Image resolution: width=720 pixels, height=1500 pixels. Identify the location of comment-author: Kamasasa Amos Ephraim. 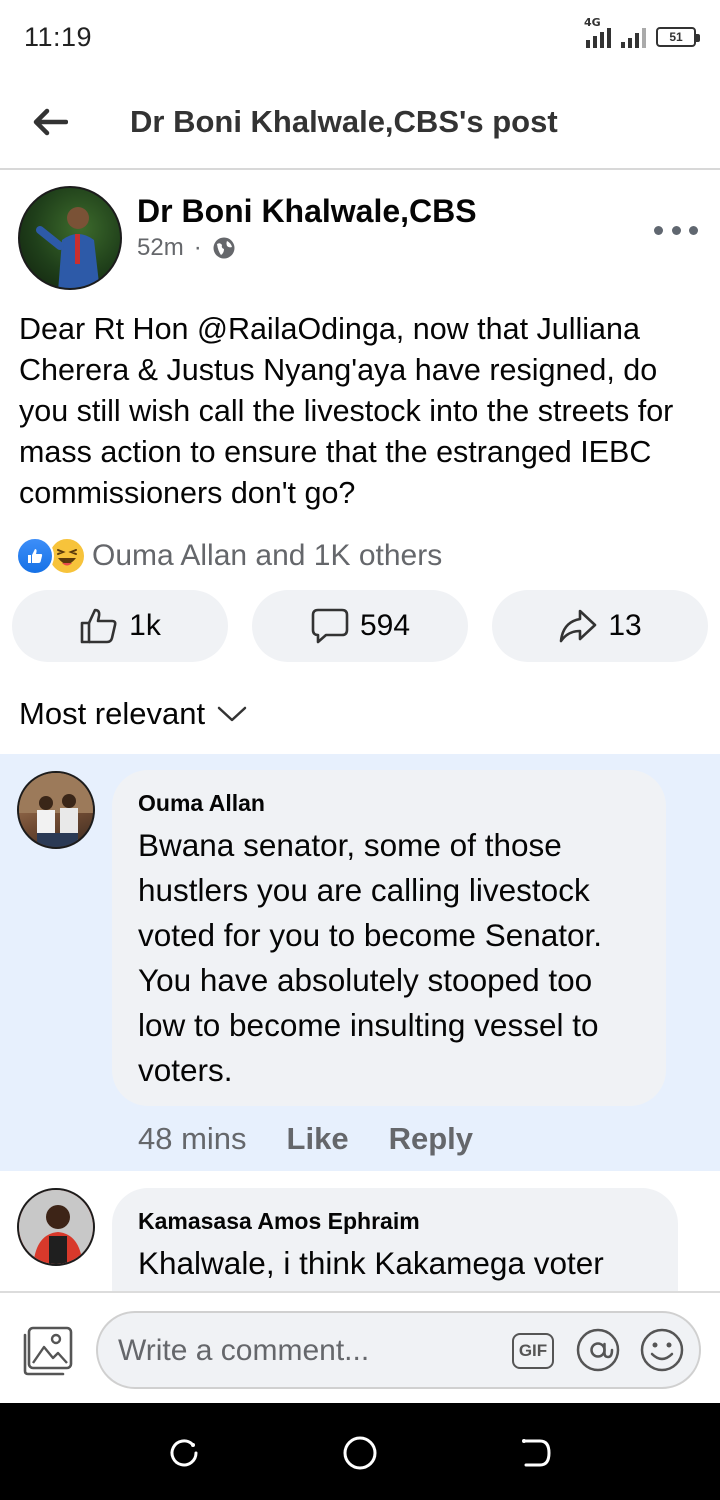
(395, 1221).